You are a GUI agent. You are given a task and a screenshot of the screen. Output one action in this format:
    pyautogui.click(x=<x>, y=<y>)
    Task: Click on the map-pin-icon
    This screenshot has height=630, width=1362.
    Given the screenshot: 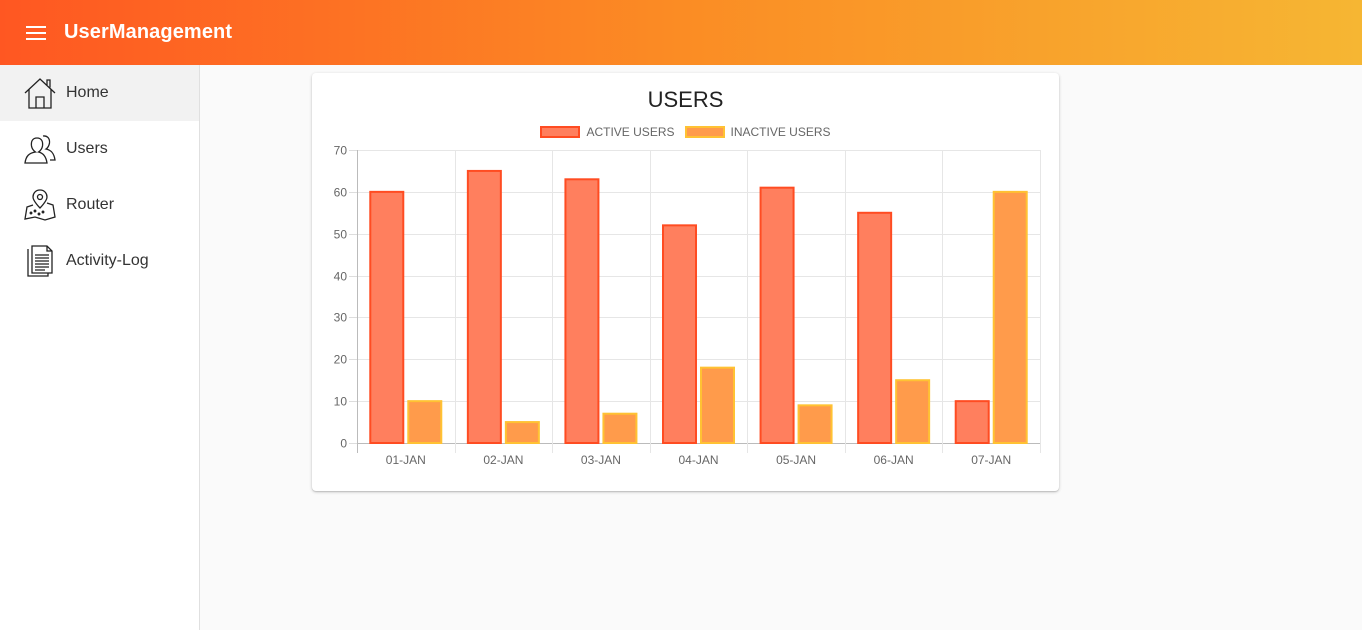 What is the action you would take?
    pyautogui.click(x=40, y=205)
    